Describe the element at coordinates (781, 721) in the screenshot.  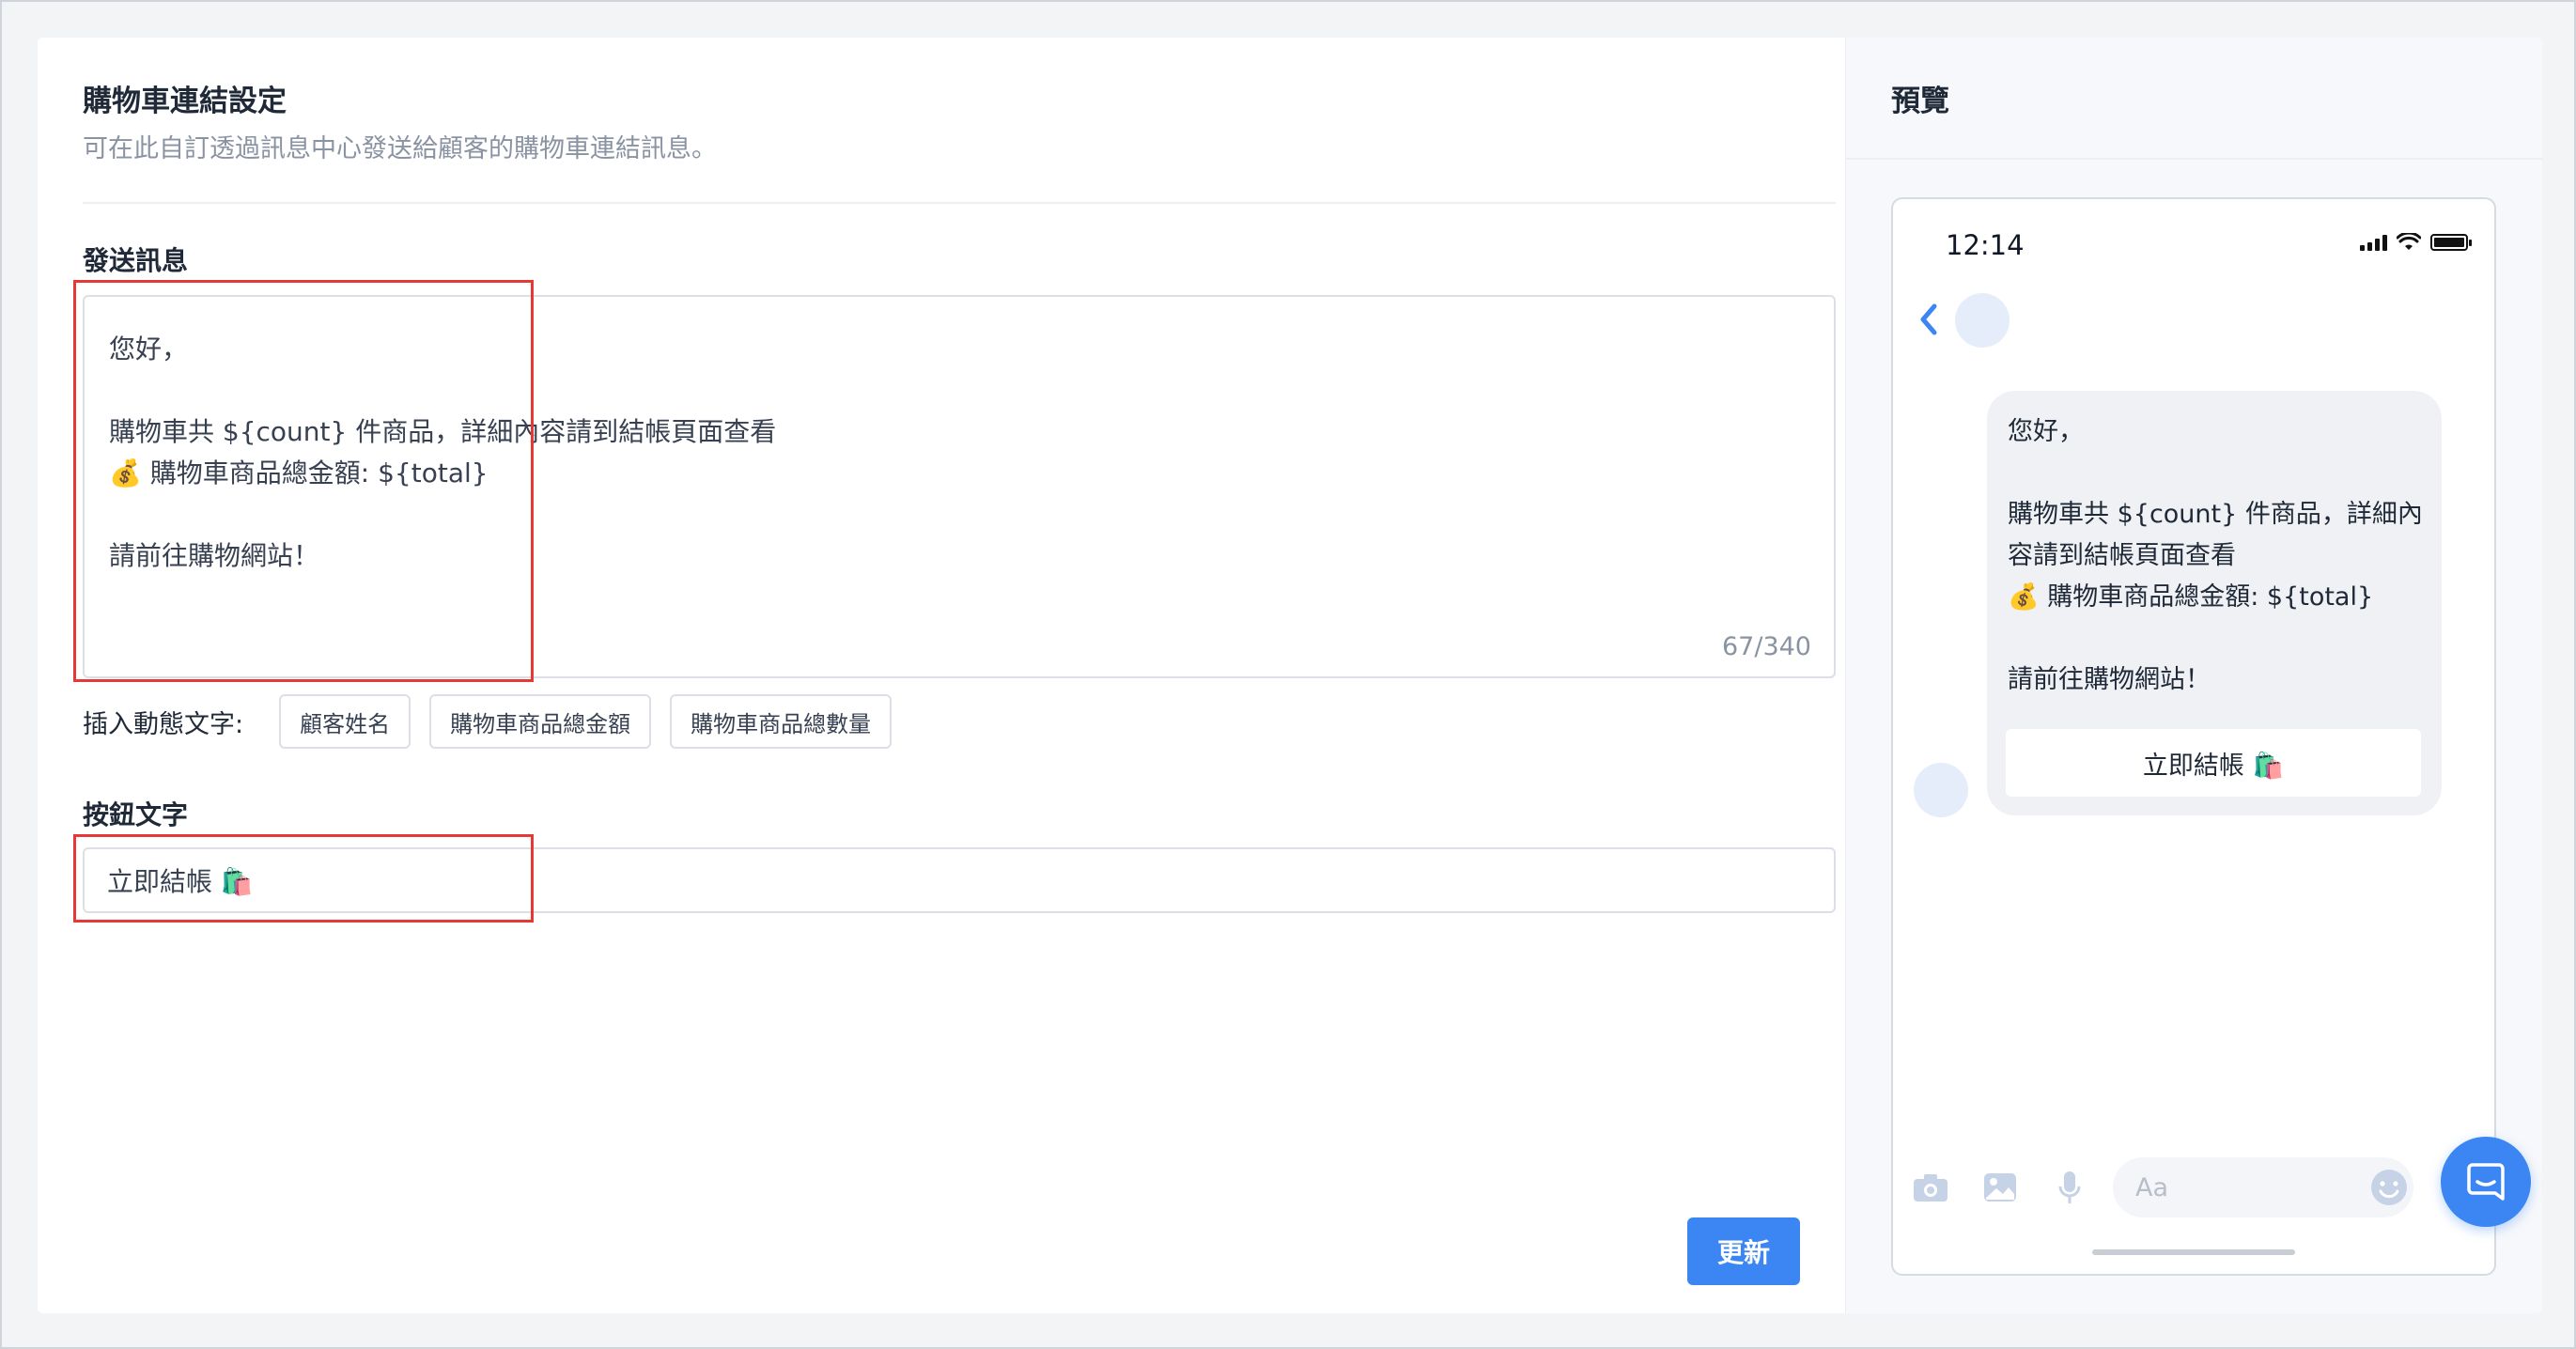
I see `chip-cart-total-count: 購物車商品總數量` at that location.